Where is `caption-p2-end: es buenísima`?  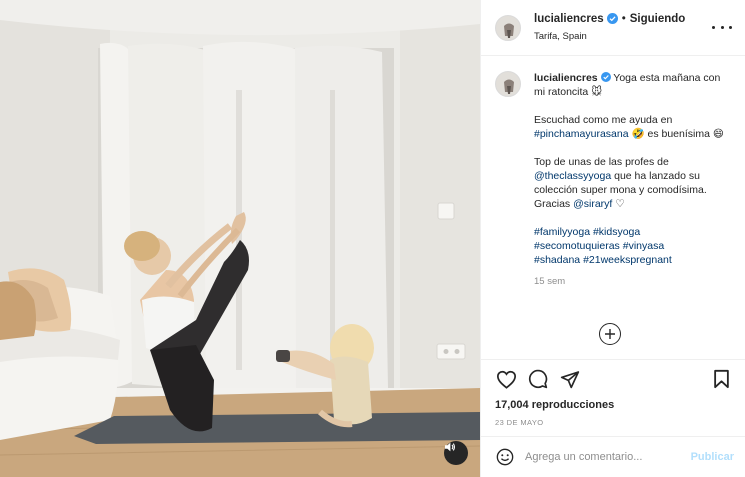 caption-p2-end: es buenísima is located at coordinates (677, 134).